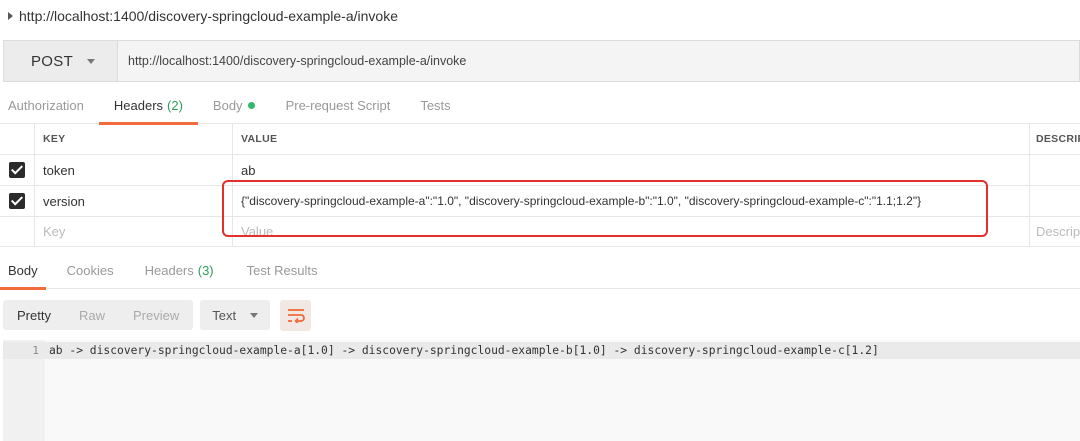 The height and width of the screenshot is (441, 1080). What do you see at coordinates (10, 16) in the screenshot?
I see `caret-right-icon` at bounding box center [10, 16].